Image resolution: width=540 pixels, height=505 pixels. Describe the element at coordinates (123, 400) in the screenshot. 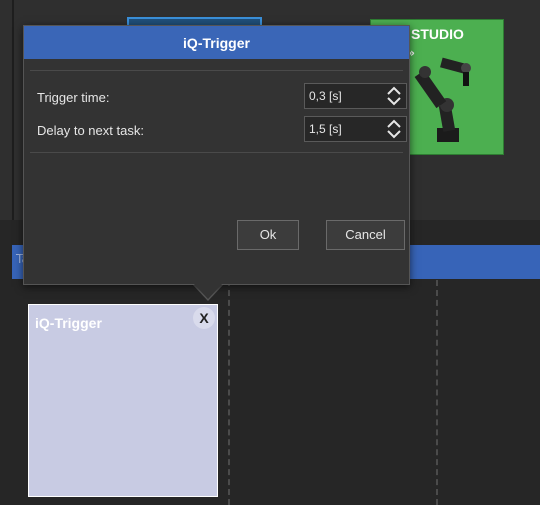

I see `task-card-iq-trigger: iQ-Trigger X` at that location.